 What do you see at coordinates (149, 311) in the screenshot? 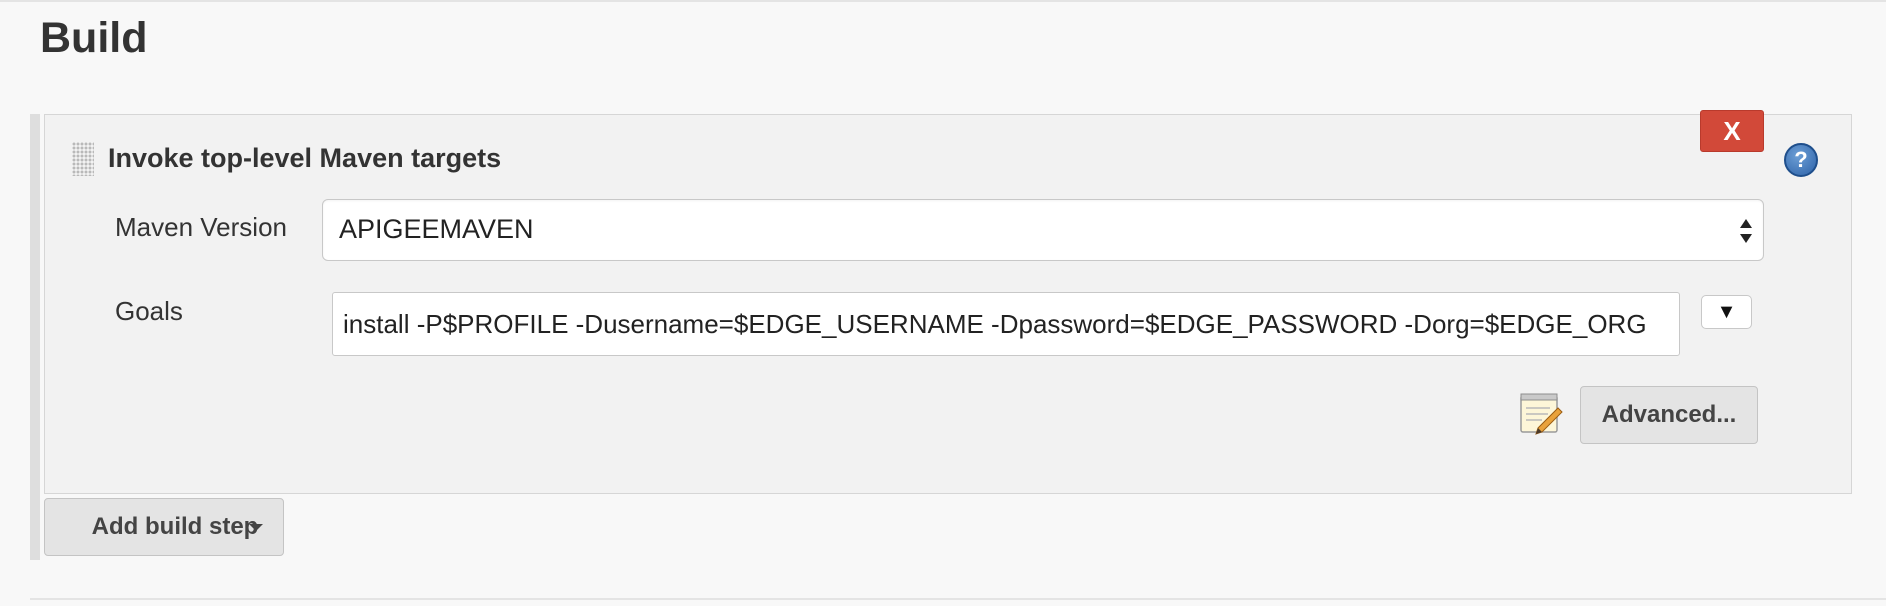
I see `goals-label: Goals` at bounding box center [149, 311].